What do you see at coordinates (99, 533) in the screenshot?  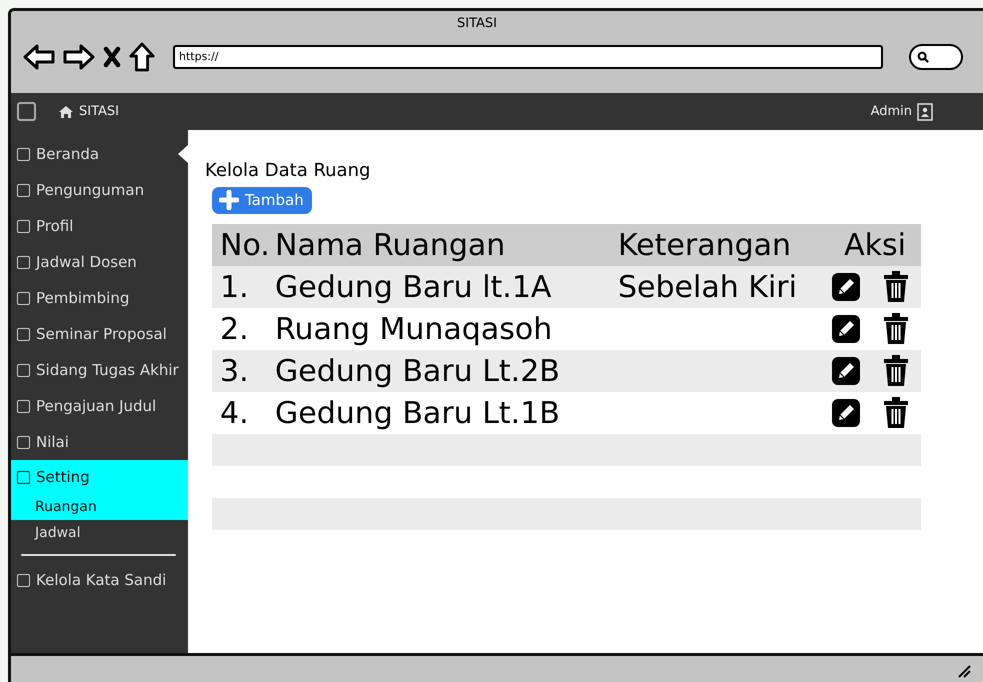 I see `submenu-item: Jadwal` at bounding box center [99, 533].